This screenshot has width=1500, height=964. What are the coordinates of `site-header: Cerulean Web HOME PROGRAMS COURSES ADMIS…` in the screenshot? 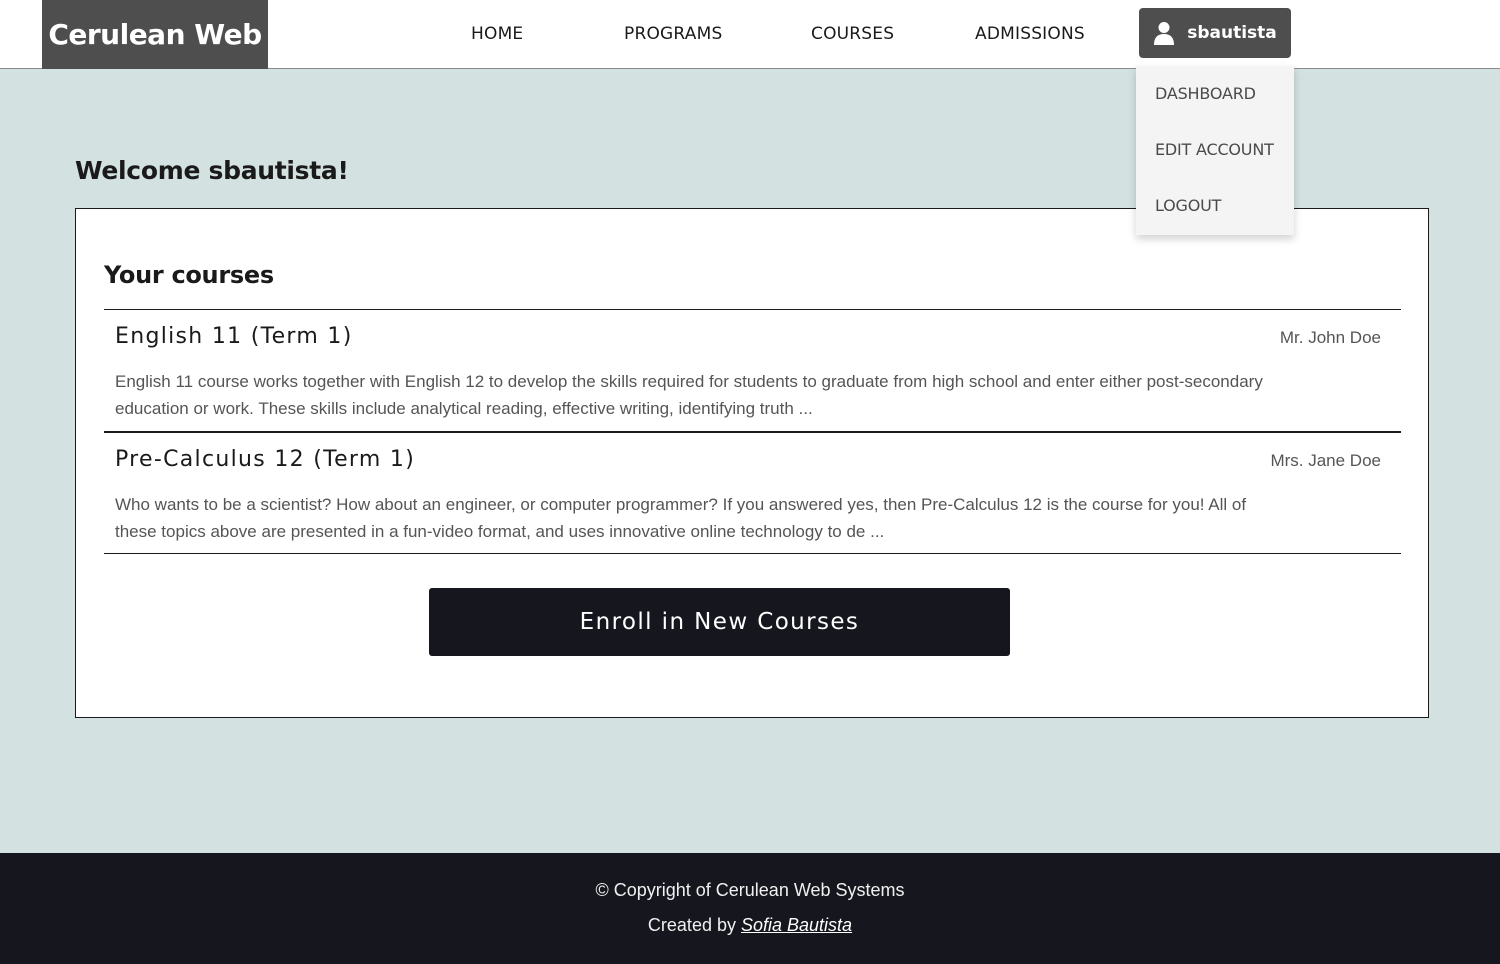 It's located at (750, 34).